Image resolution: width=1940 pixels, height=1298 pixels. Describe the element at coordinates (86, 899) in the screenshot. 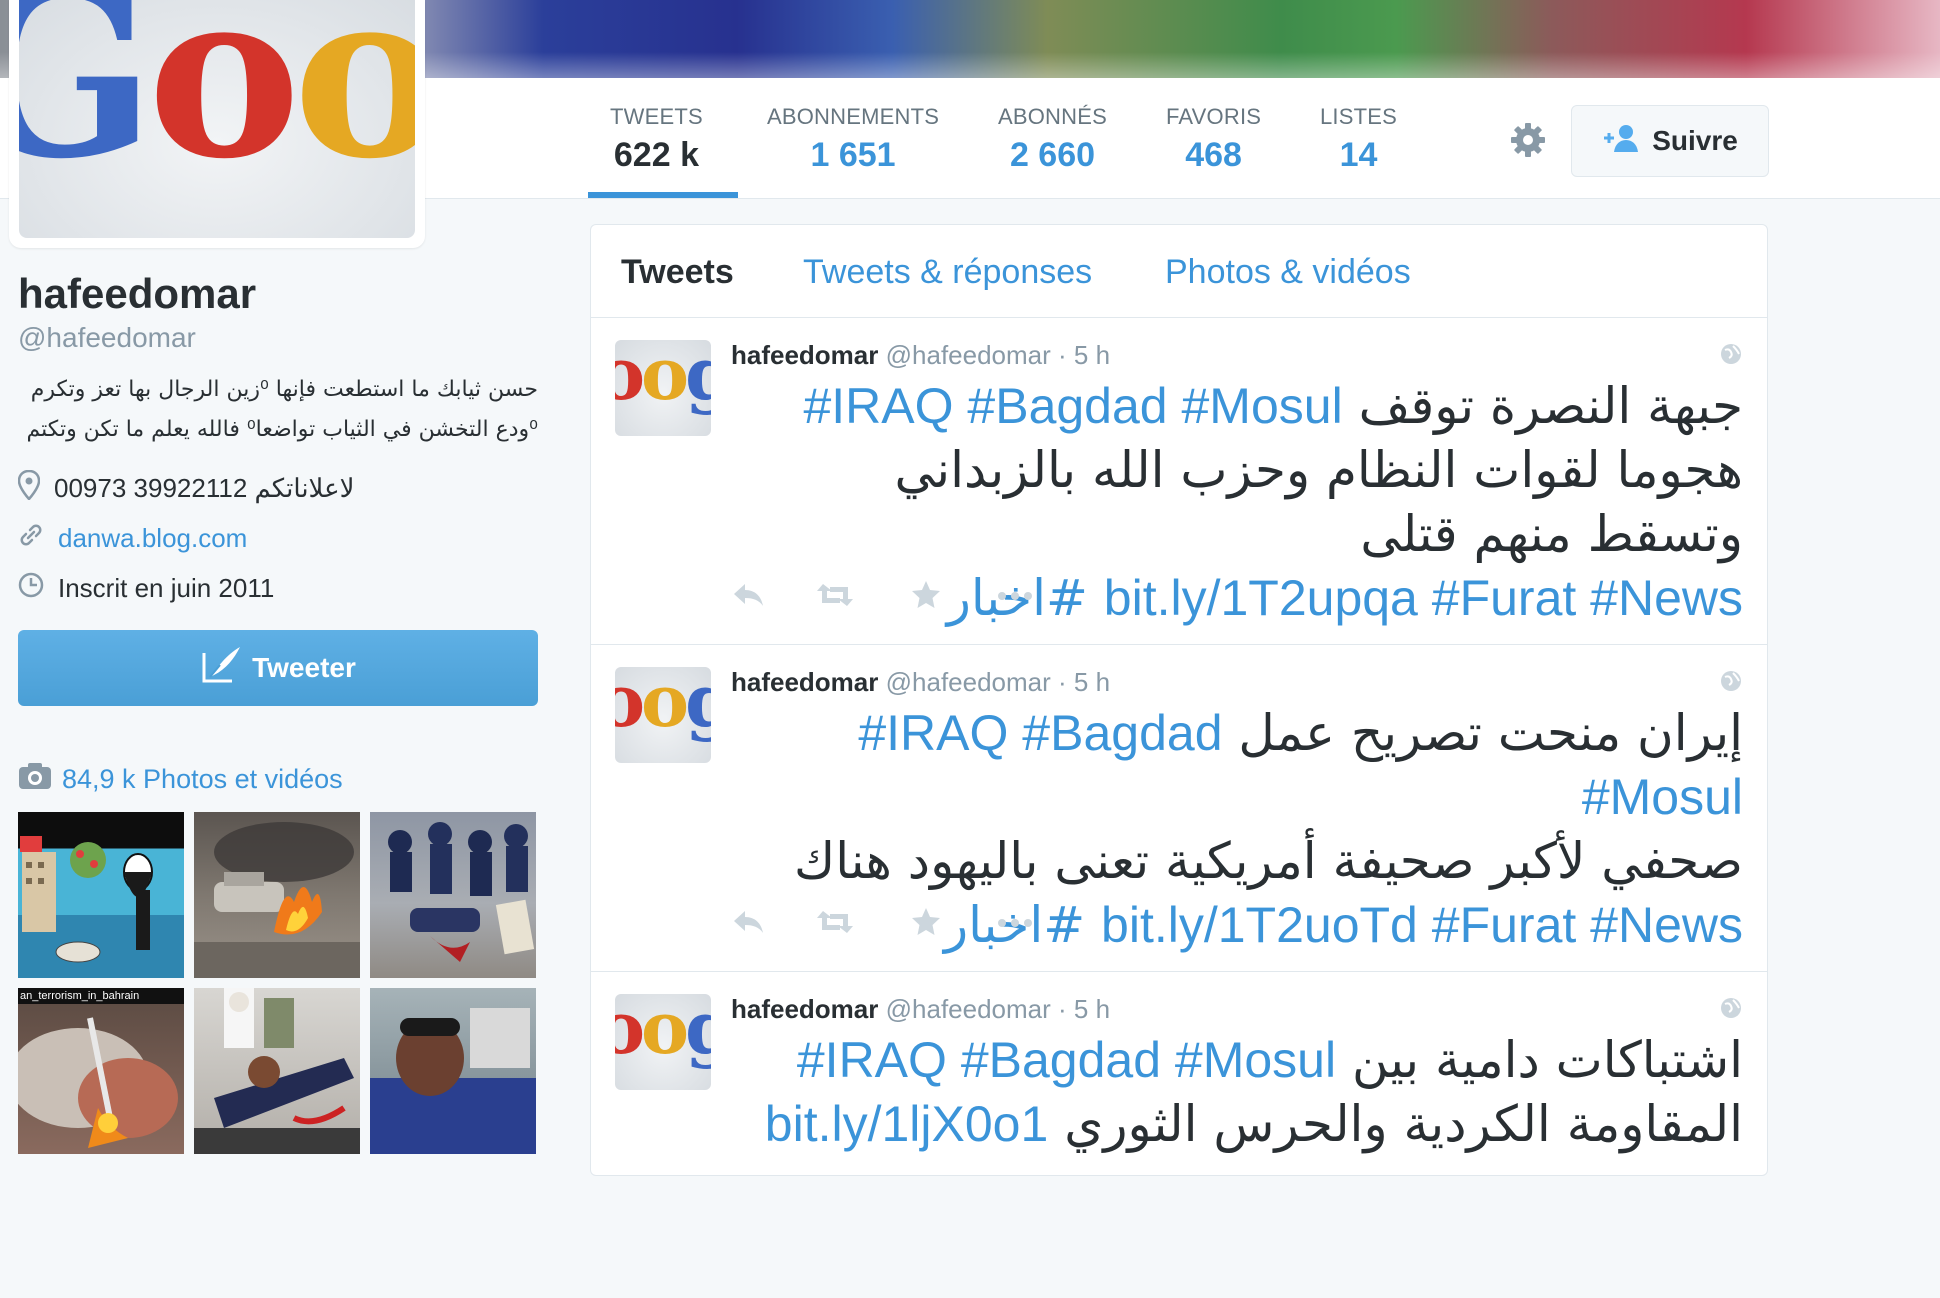

I see `cartoon-image` at that location.